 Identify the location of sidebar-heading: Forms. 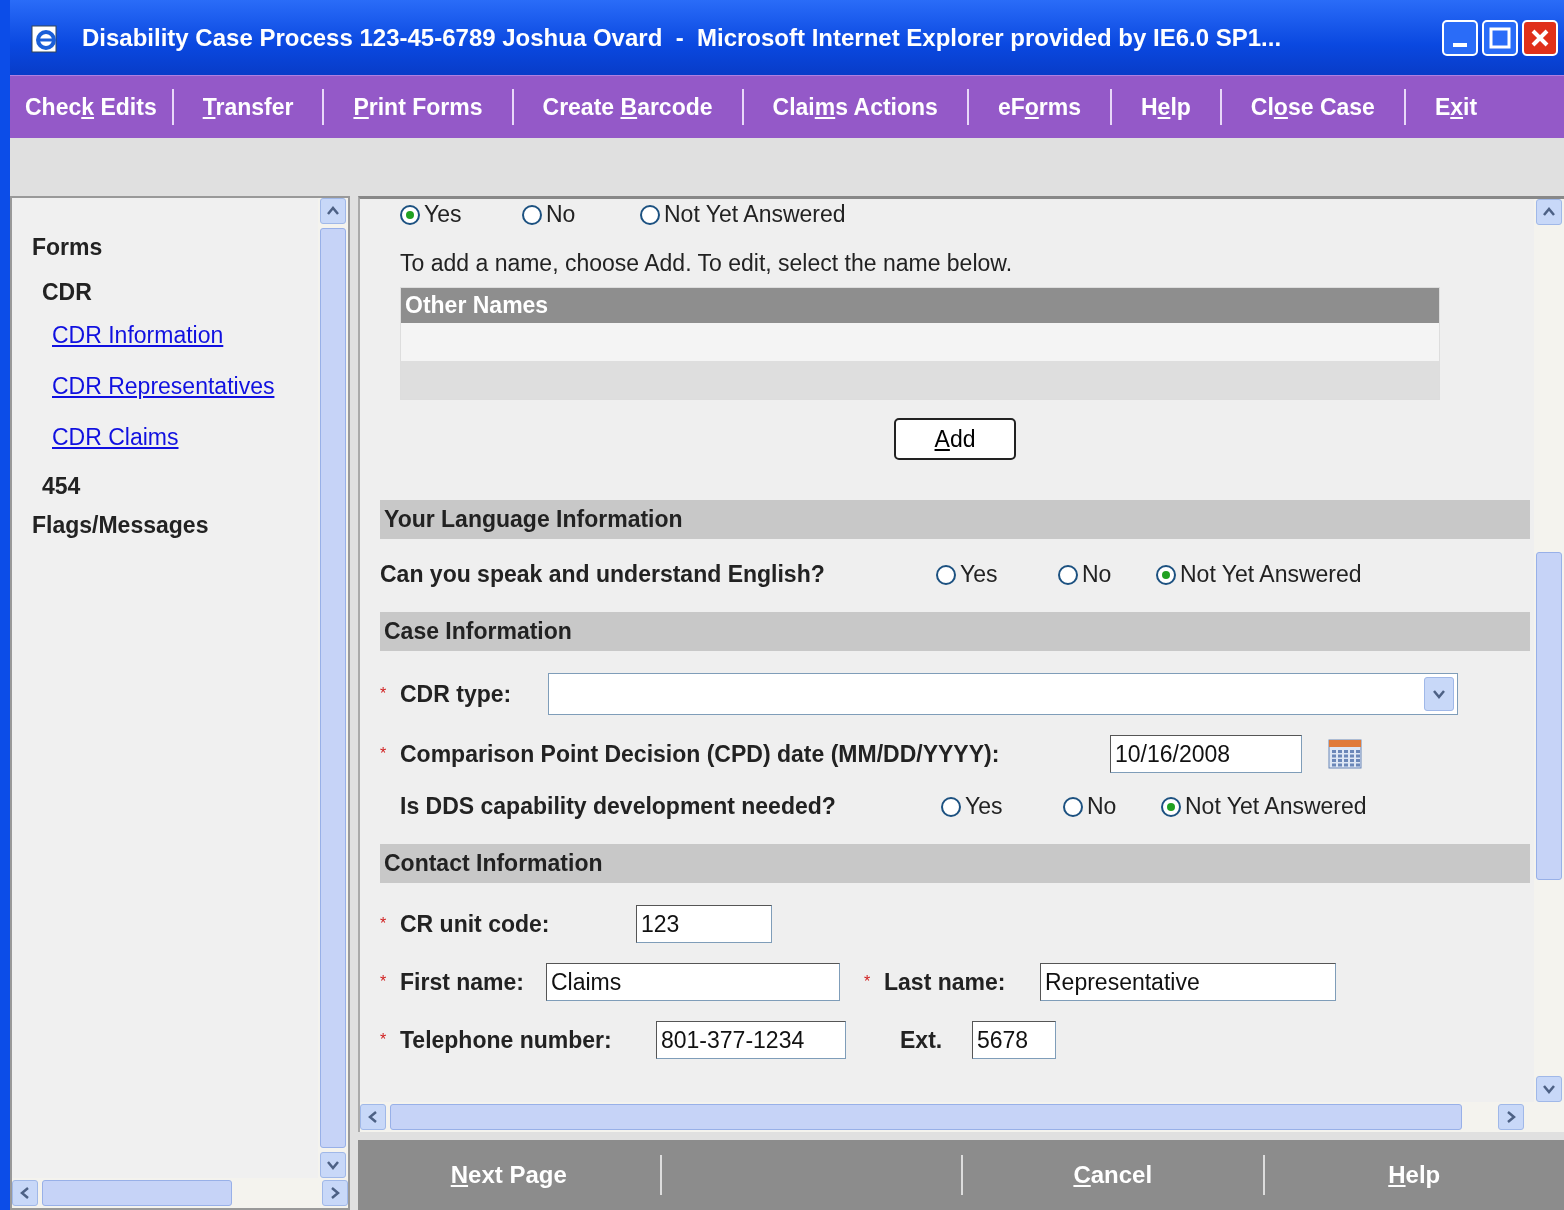
(68, 247).